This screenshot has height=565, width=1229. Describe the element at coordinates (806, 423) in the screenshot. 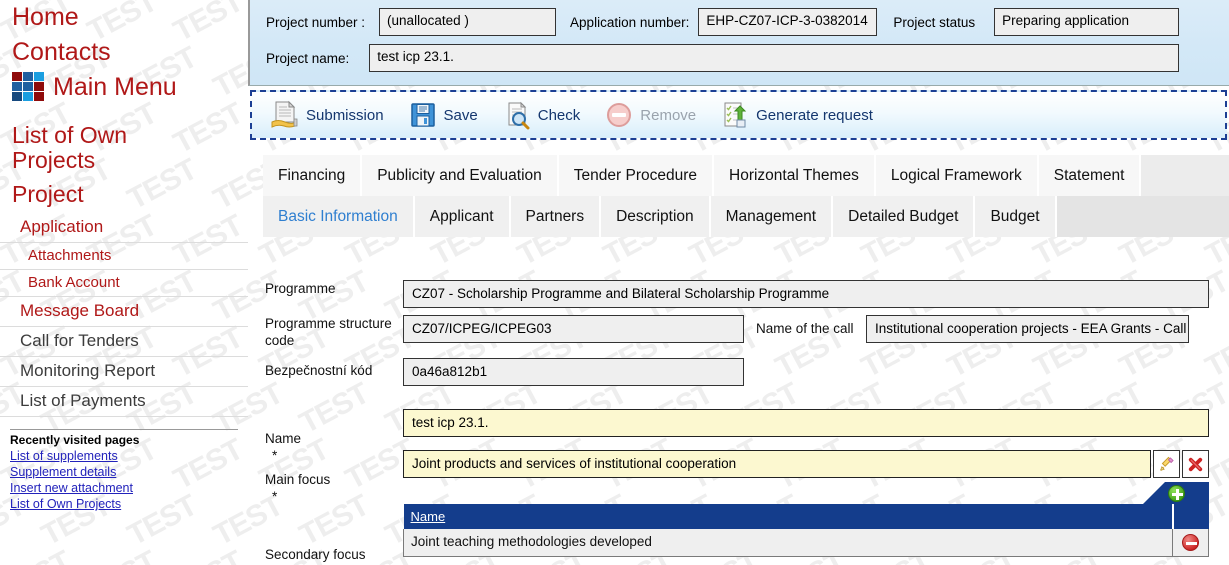

I see `name-field: test icp 23.1.` at that location.